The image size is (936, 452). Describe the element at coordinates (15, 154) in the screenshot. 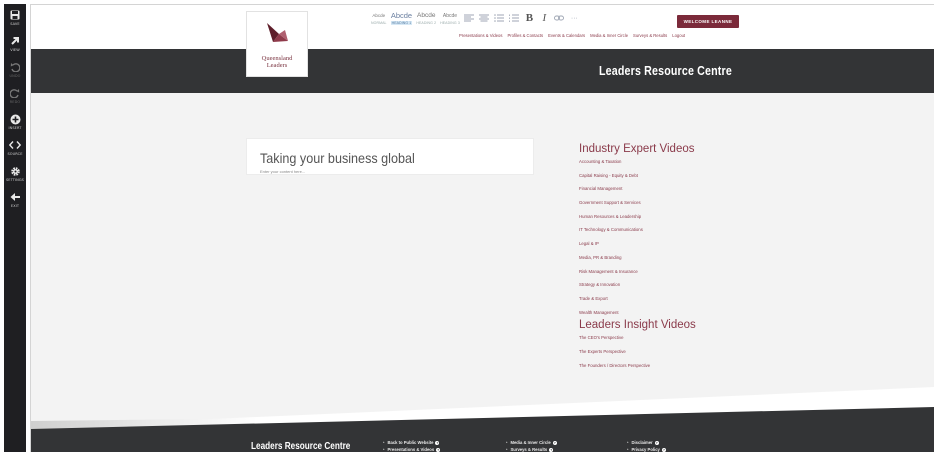

I see `source-label: Source` at that location.